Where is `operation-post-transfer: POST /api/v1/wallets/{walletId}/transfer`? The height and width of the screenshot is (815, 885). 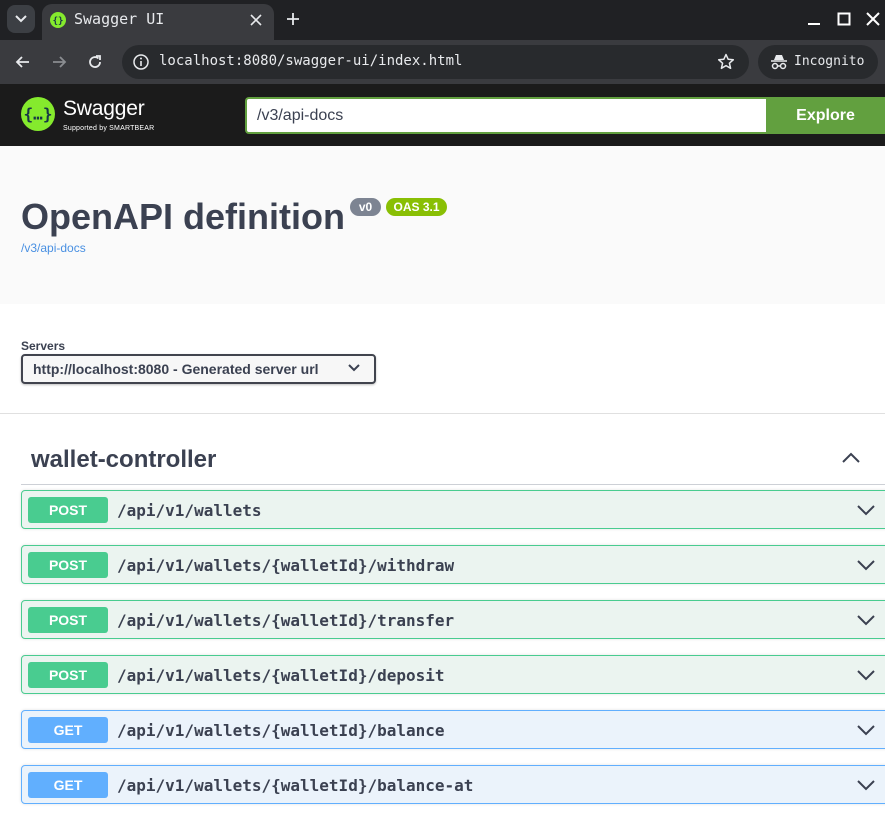
operation-post-transfer: POST /api/v1/wallets/{walletId}/transfer is located at coordinates (453, 619).